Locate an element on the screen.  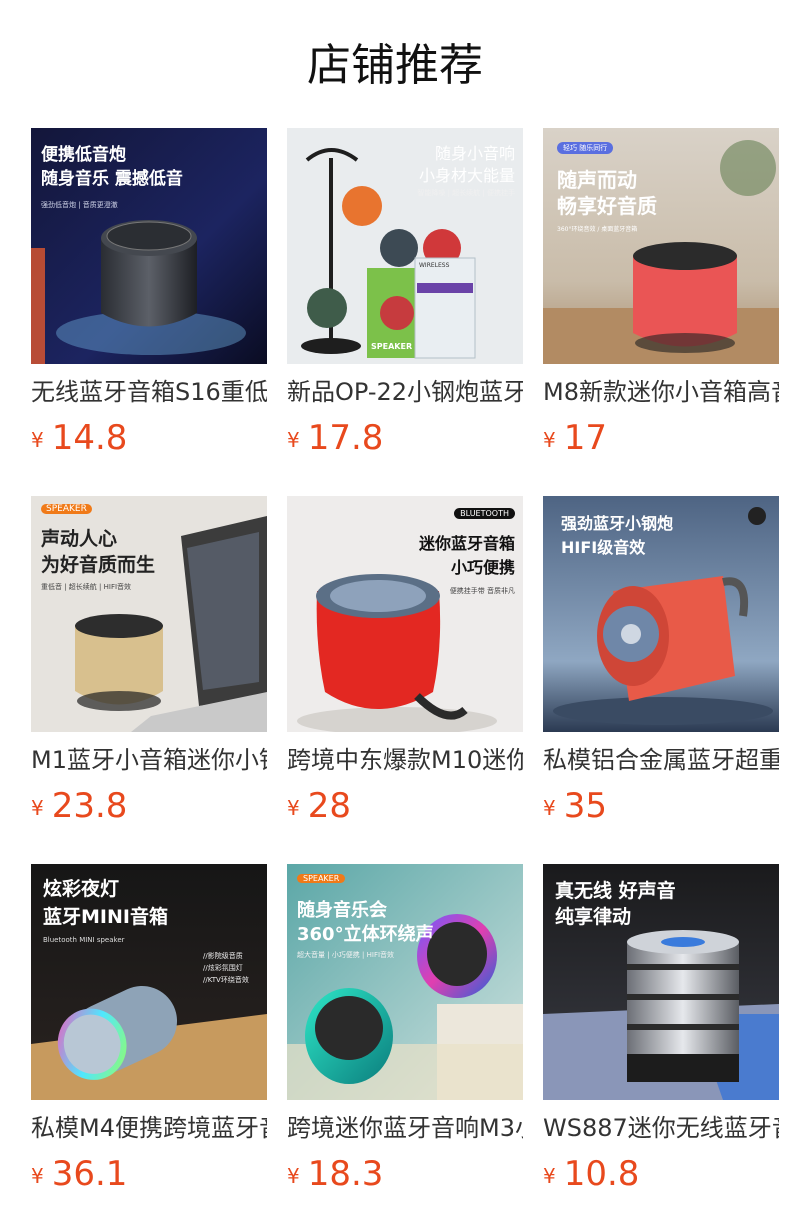
product-name: 跨境迷你蓝牙音响M3小钢炮 is located at coordinates (405, 1128).